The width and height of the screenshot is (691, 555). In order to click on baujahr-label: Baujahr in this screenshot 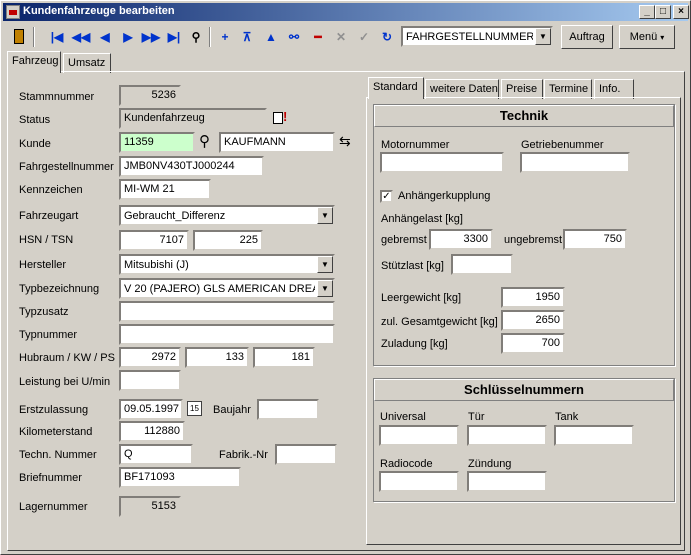, I will do `click(232, 410)`.